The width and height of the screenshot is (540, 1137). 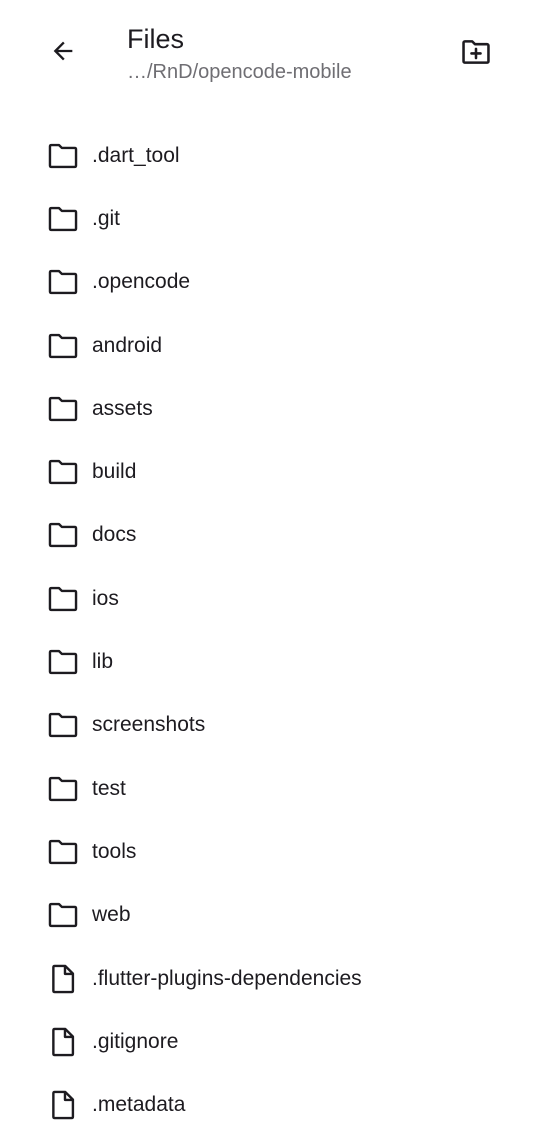 I want to click on folder-row: screenshots, so click(x=270, y=725).